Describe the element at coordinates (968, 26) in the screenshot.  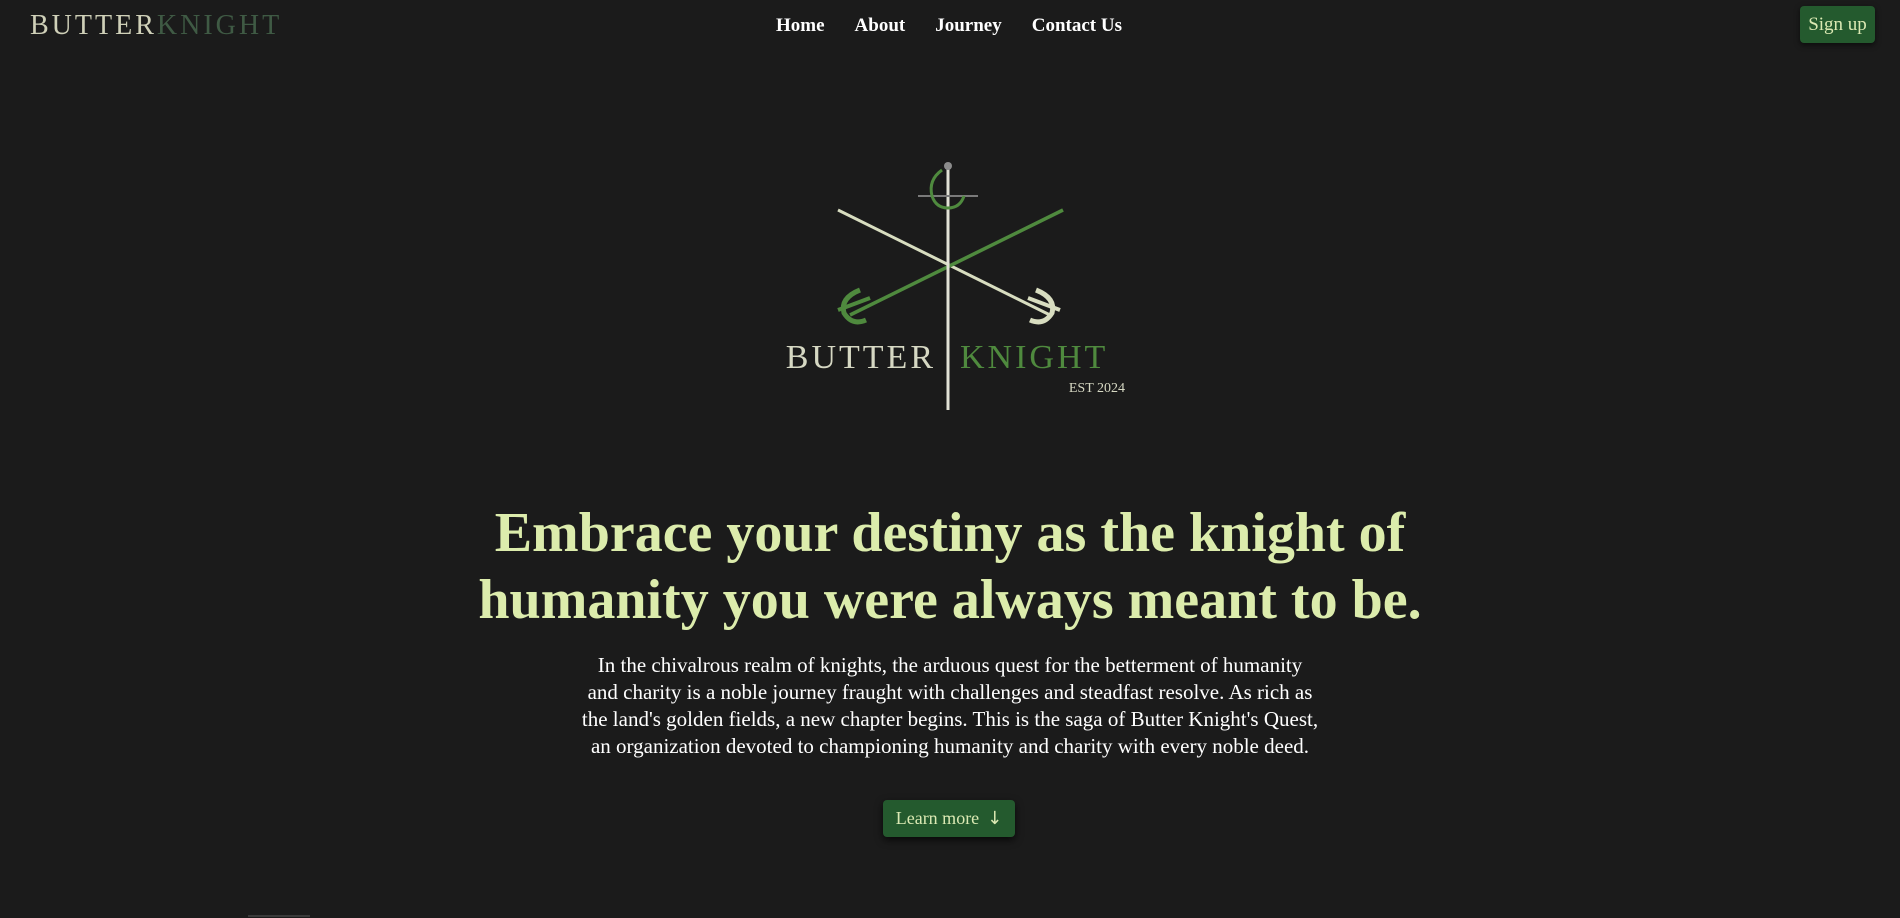
I see `nav-item-journey: Journey` at that location.